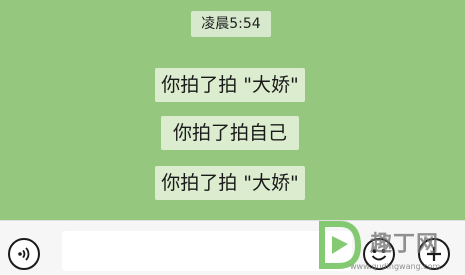 The width and height of the screenshot is (465, 275). What do you see at coordinates (395, 266) in the screenshot?
I see `watermark-url: www.qudingwang.com` at bounding box center [395, 266].